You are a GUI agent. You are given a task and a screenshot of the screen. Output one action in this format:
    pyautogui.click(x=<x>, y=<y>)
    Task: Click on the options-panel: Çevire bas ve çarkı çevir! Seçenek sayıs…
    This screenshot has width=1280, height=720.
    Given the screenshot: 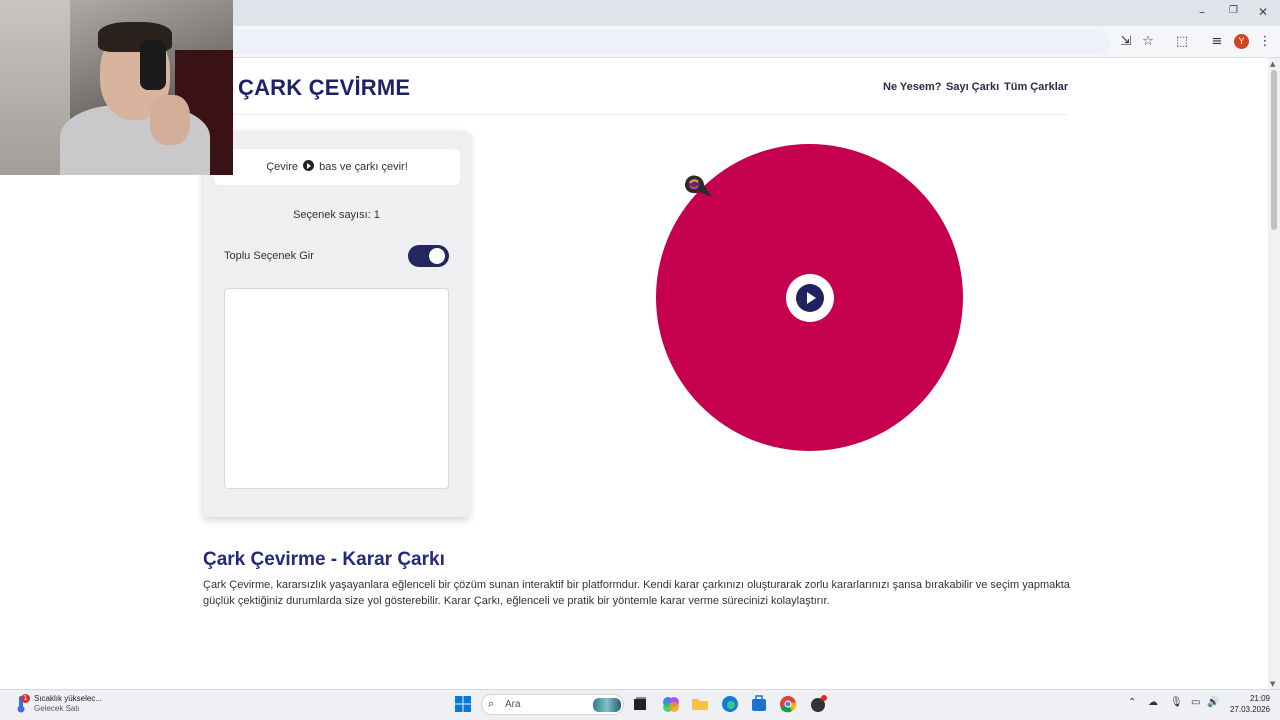 What is the action you would take?
    pyautogui.click(x=336, y=324)
    